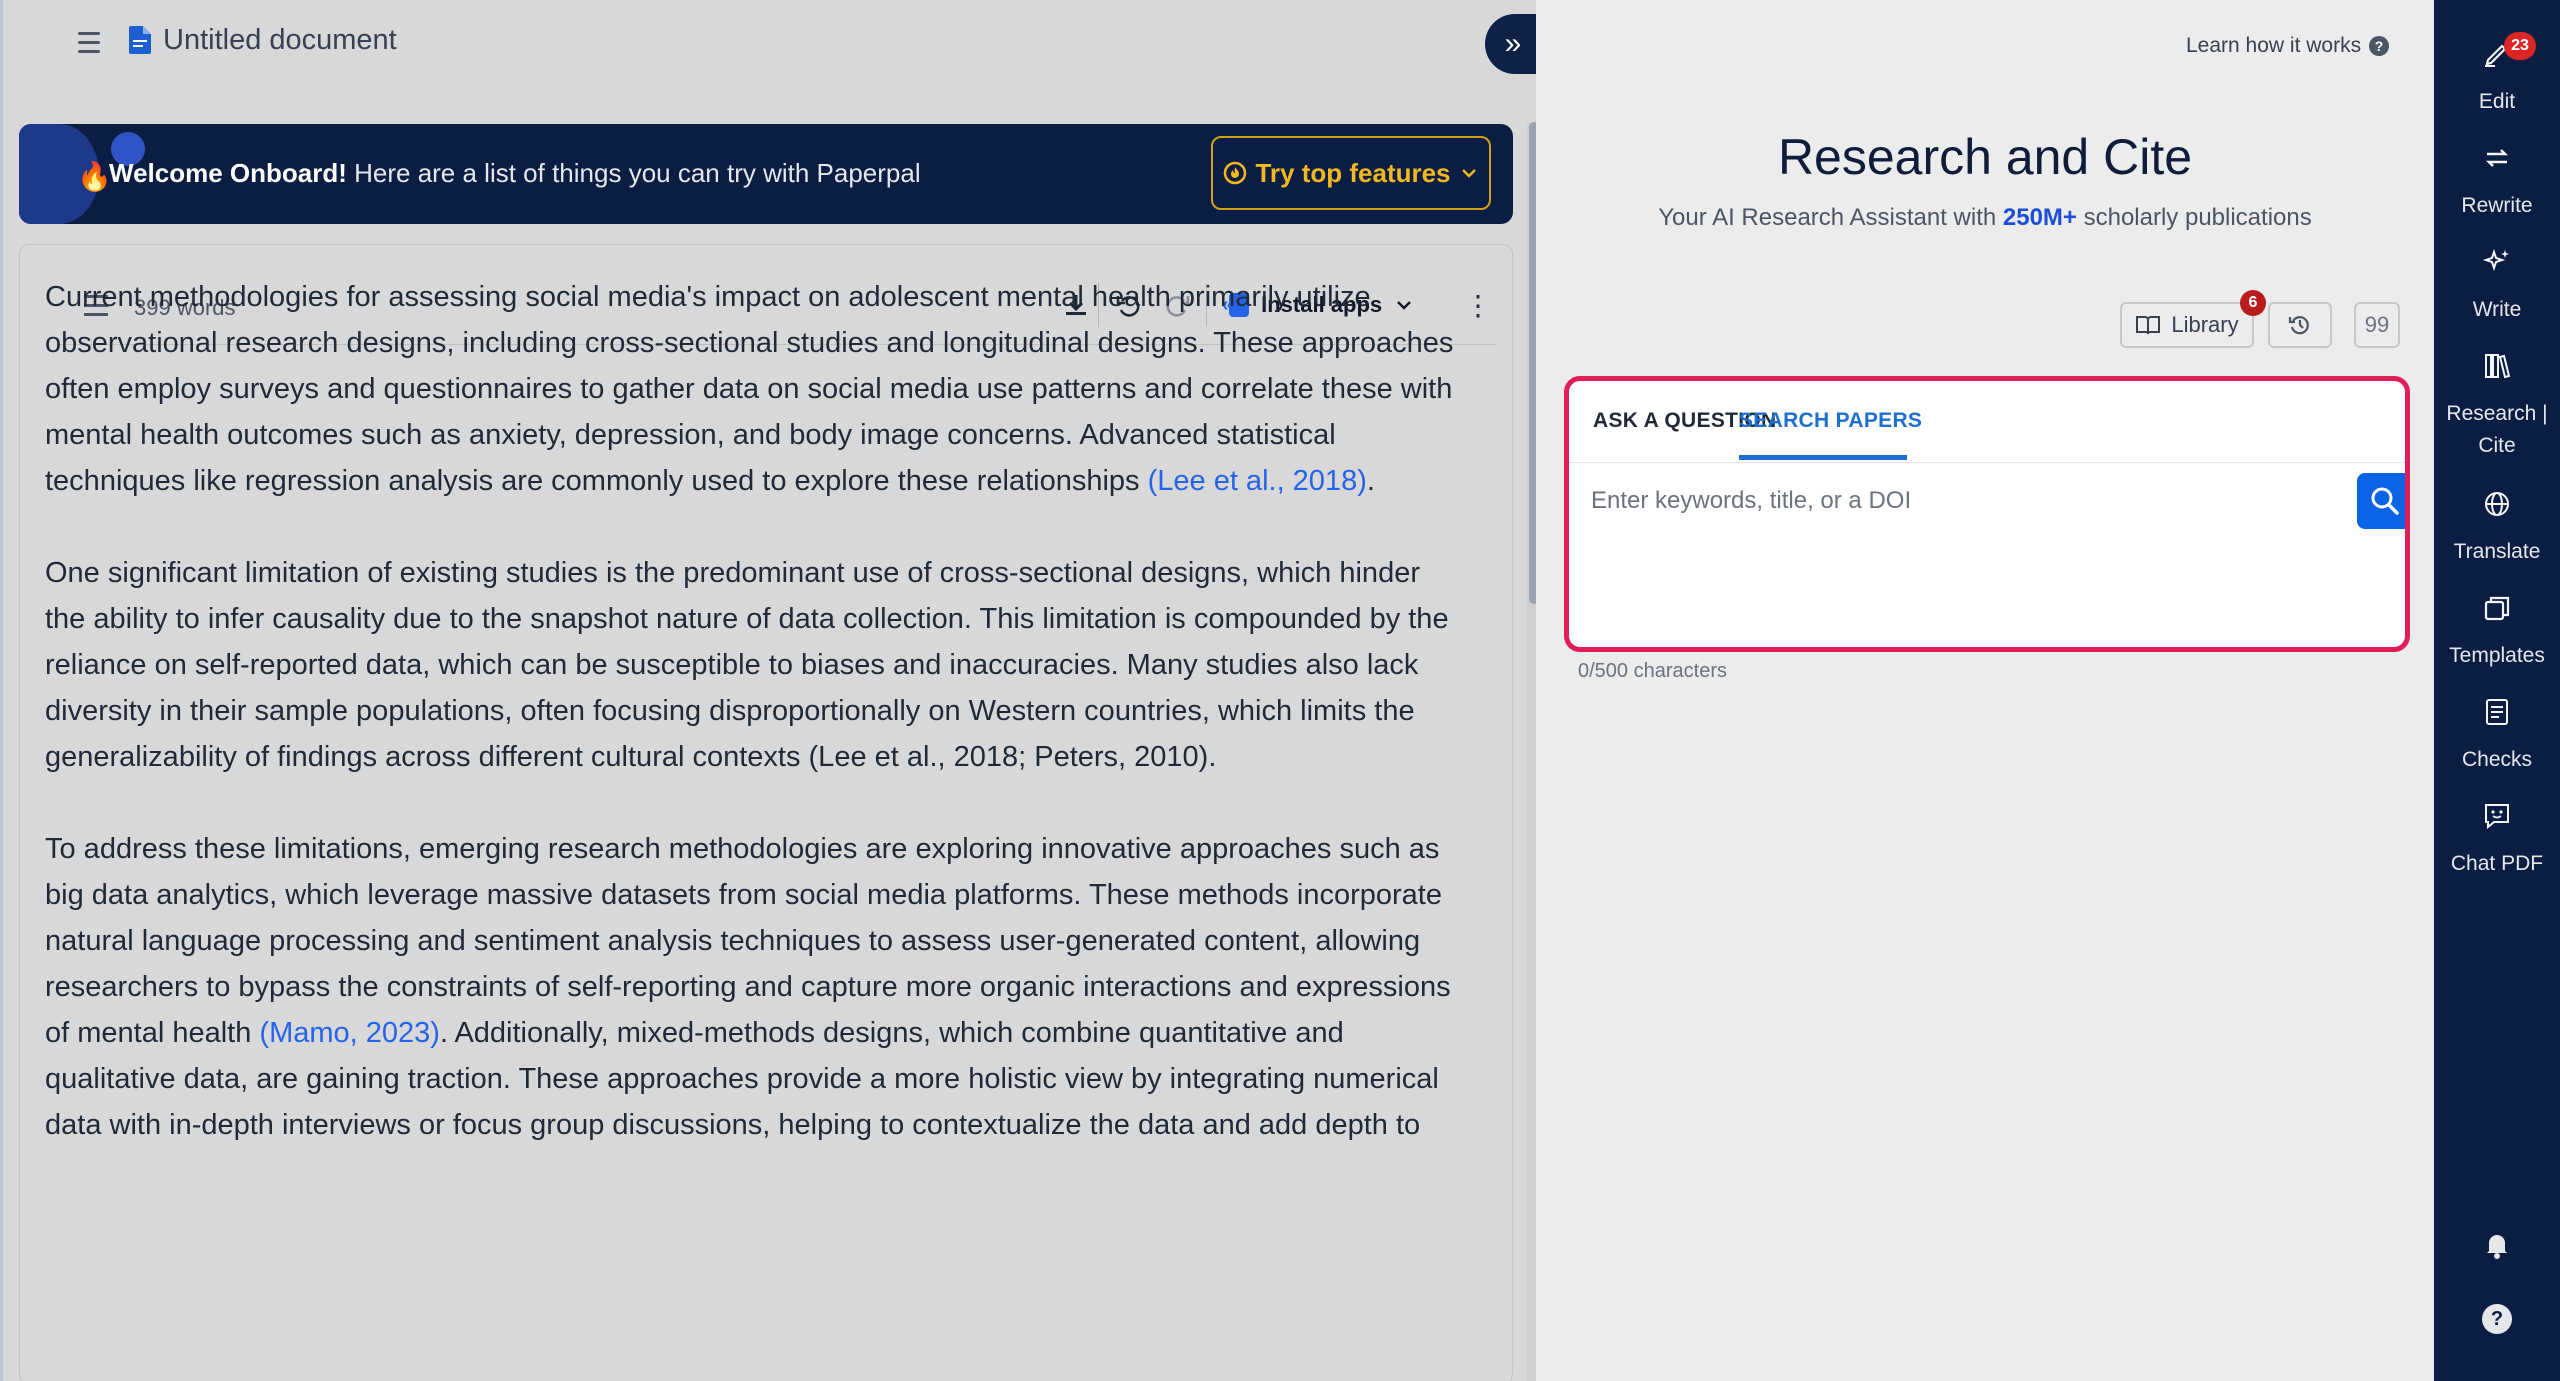 Image resolution: width=2560 pixels, height=1381 pixels. Describe the element at coordinates (2497, 266) in the screenshot. I see `sparkle-icon` at that location.